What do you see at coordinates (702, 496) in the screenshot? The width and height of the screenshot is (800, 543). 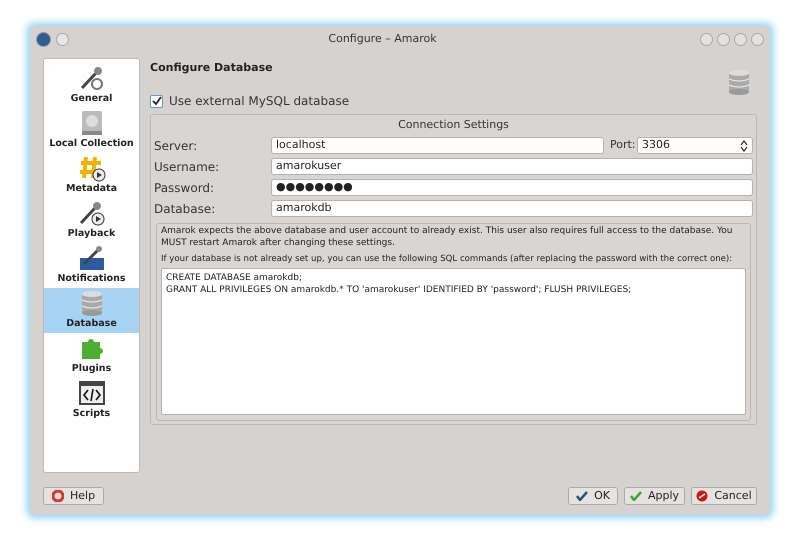 I see `cancel-icon` at bounding box center [702, 496].